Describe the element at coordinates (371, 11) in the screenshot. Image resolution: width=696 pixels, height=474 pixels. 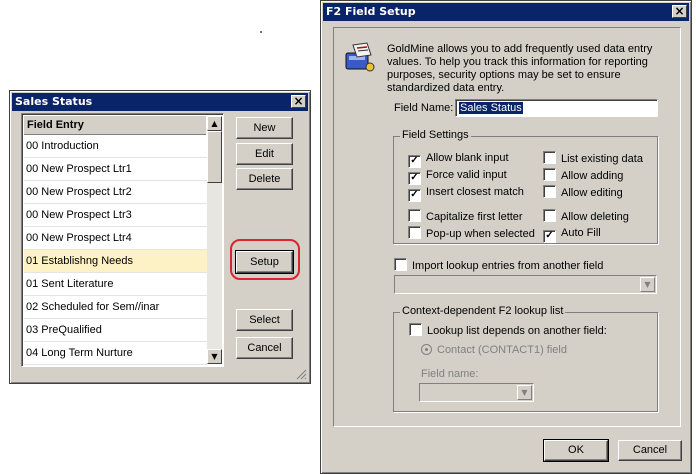
I see `f2-setup-title: F2 Field Setup` at that location.